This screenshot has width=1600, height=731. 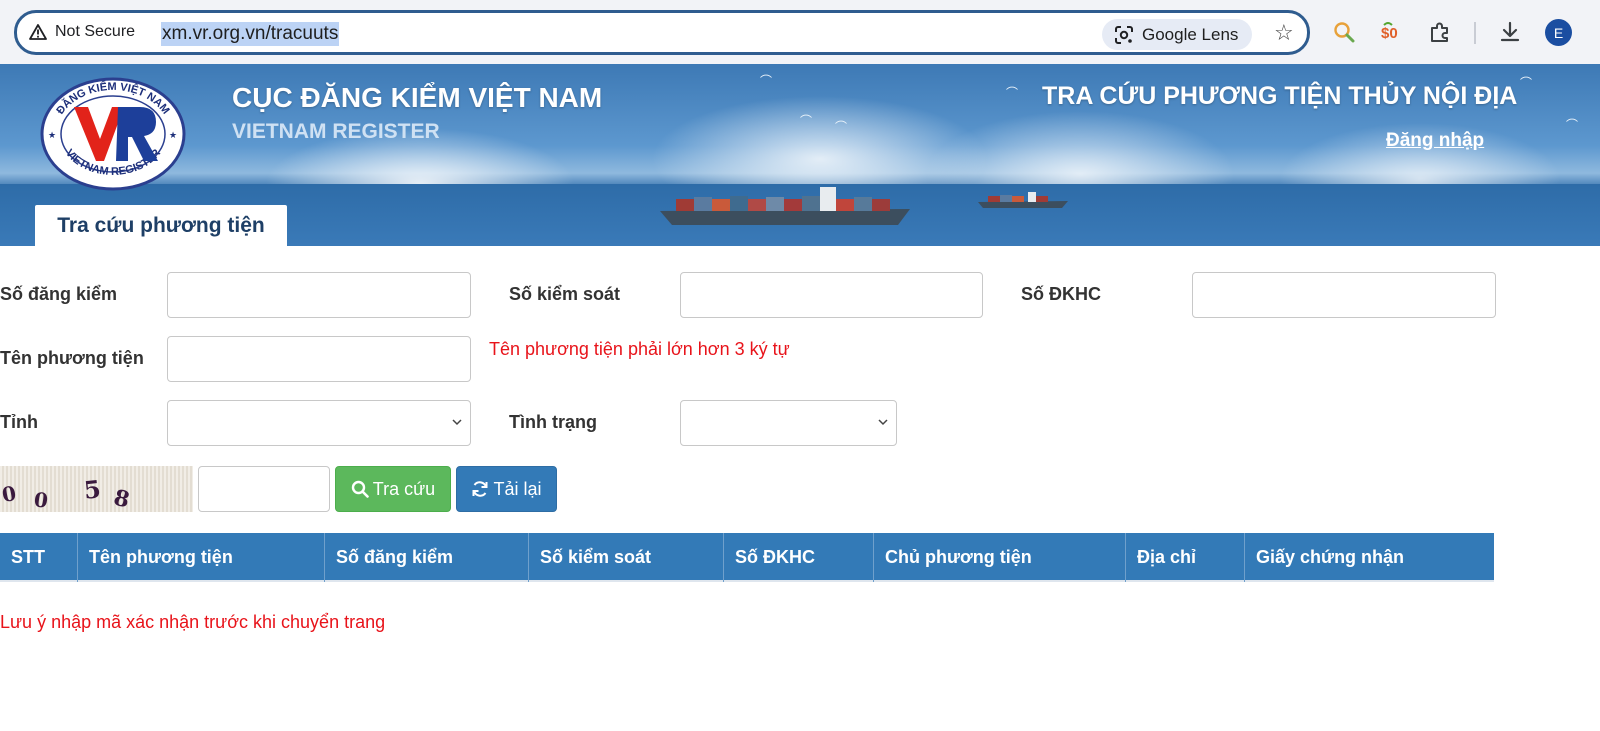 I want to click on tinh-trang-label: Tình trạng, so click(x=553, y=422).